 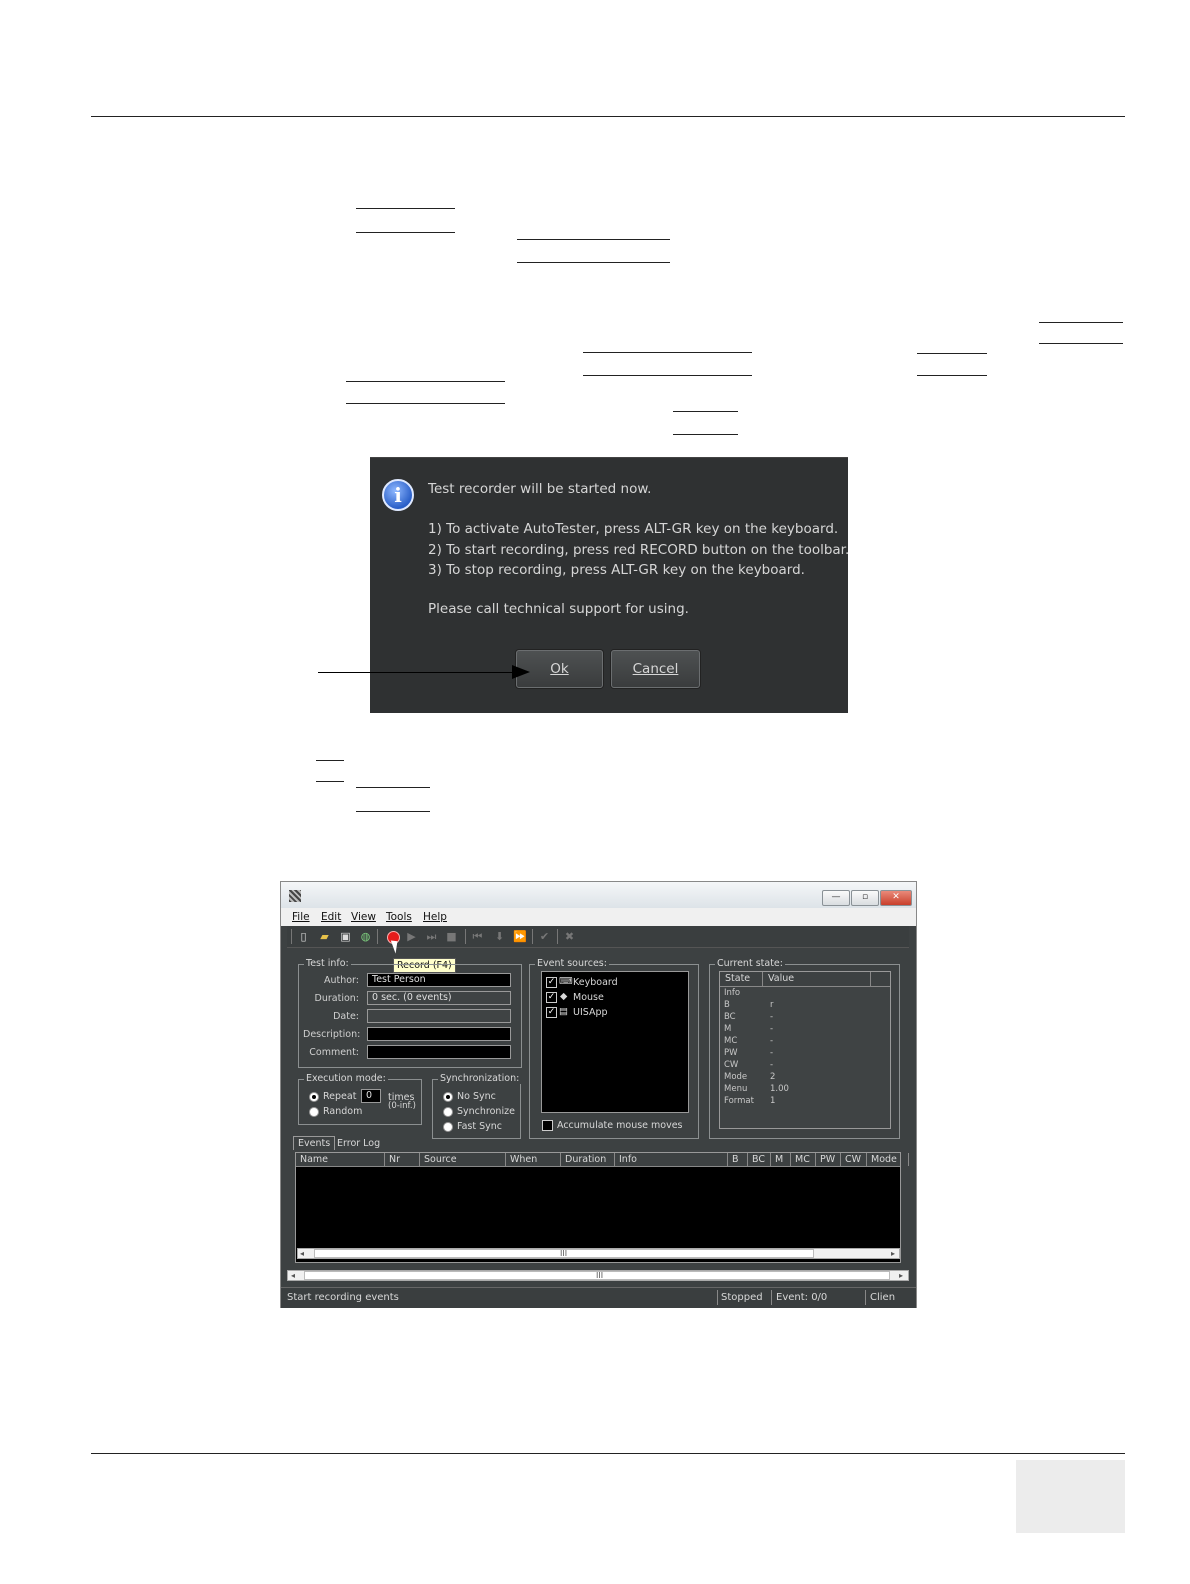 What do you see at coordinates (332, 1034) in the screenshot?
I see `description-label: Description:` at bounding box center [332, 1034].